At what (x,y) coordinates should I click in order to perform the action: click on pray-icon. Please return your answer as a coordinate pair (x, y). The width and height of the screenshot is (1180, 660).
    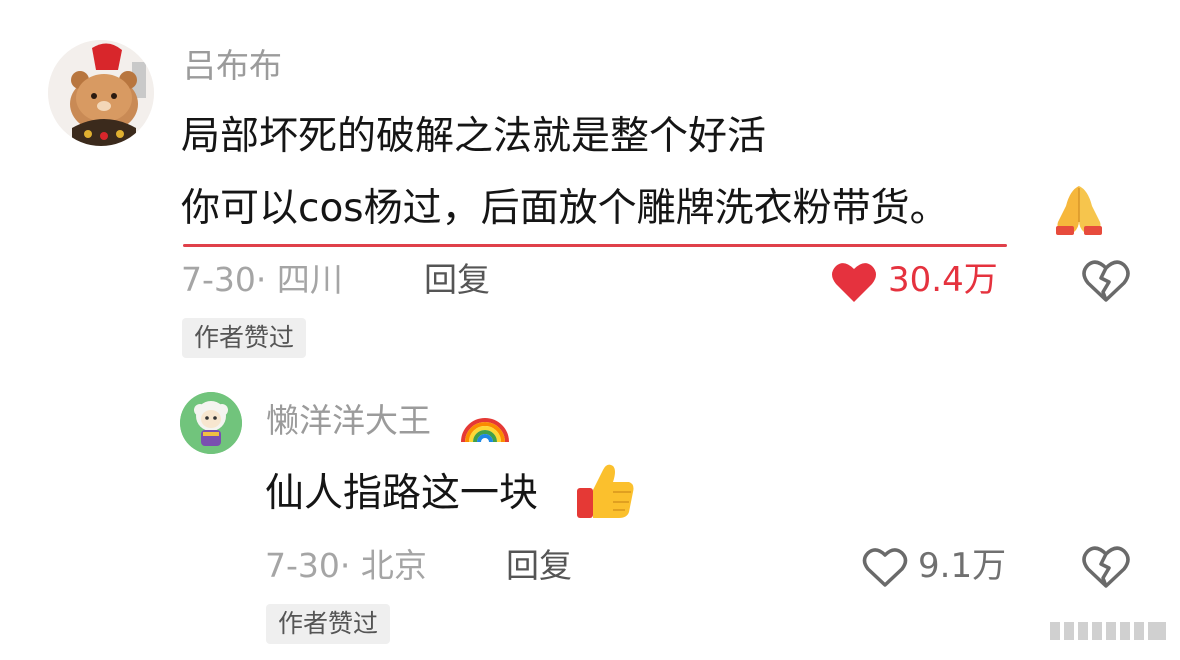
    Looking at the image, I should click on (1079, 208).